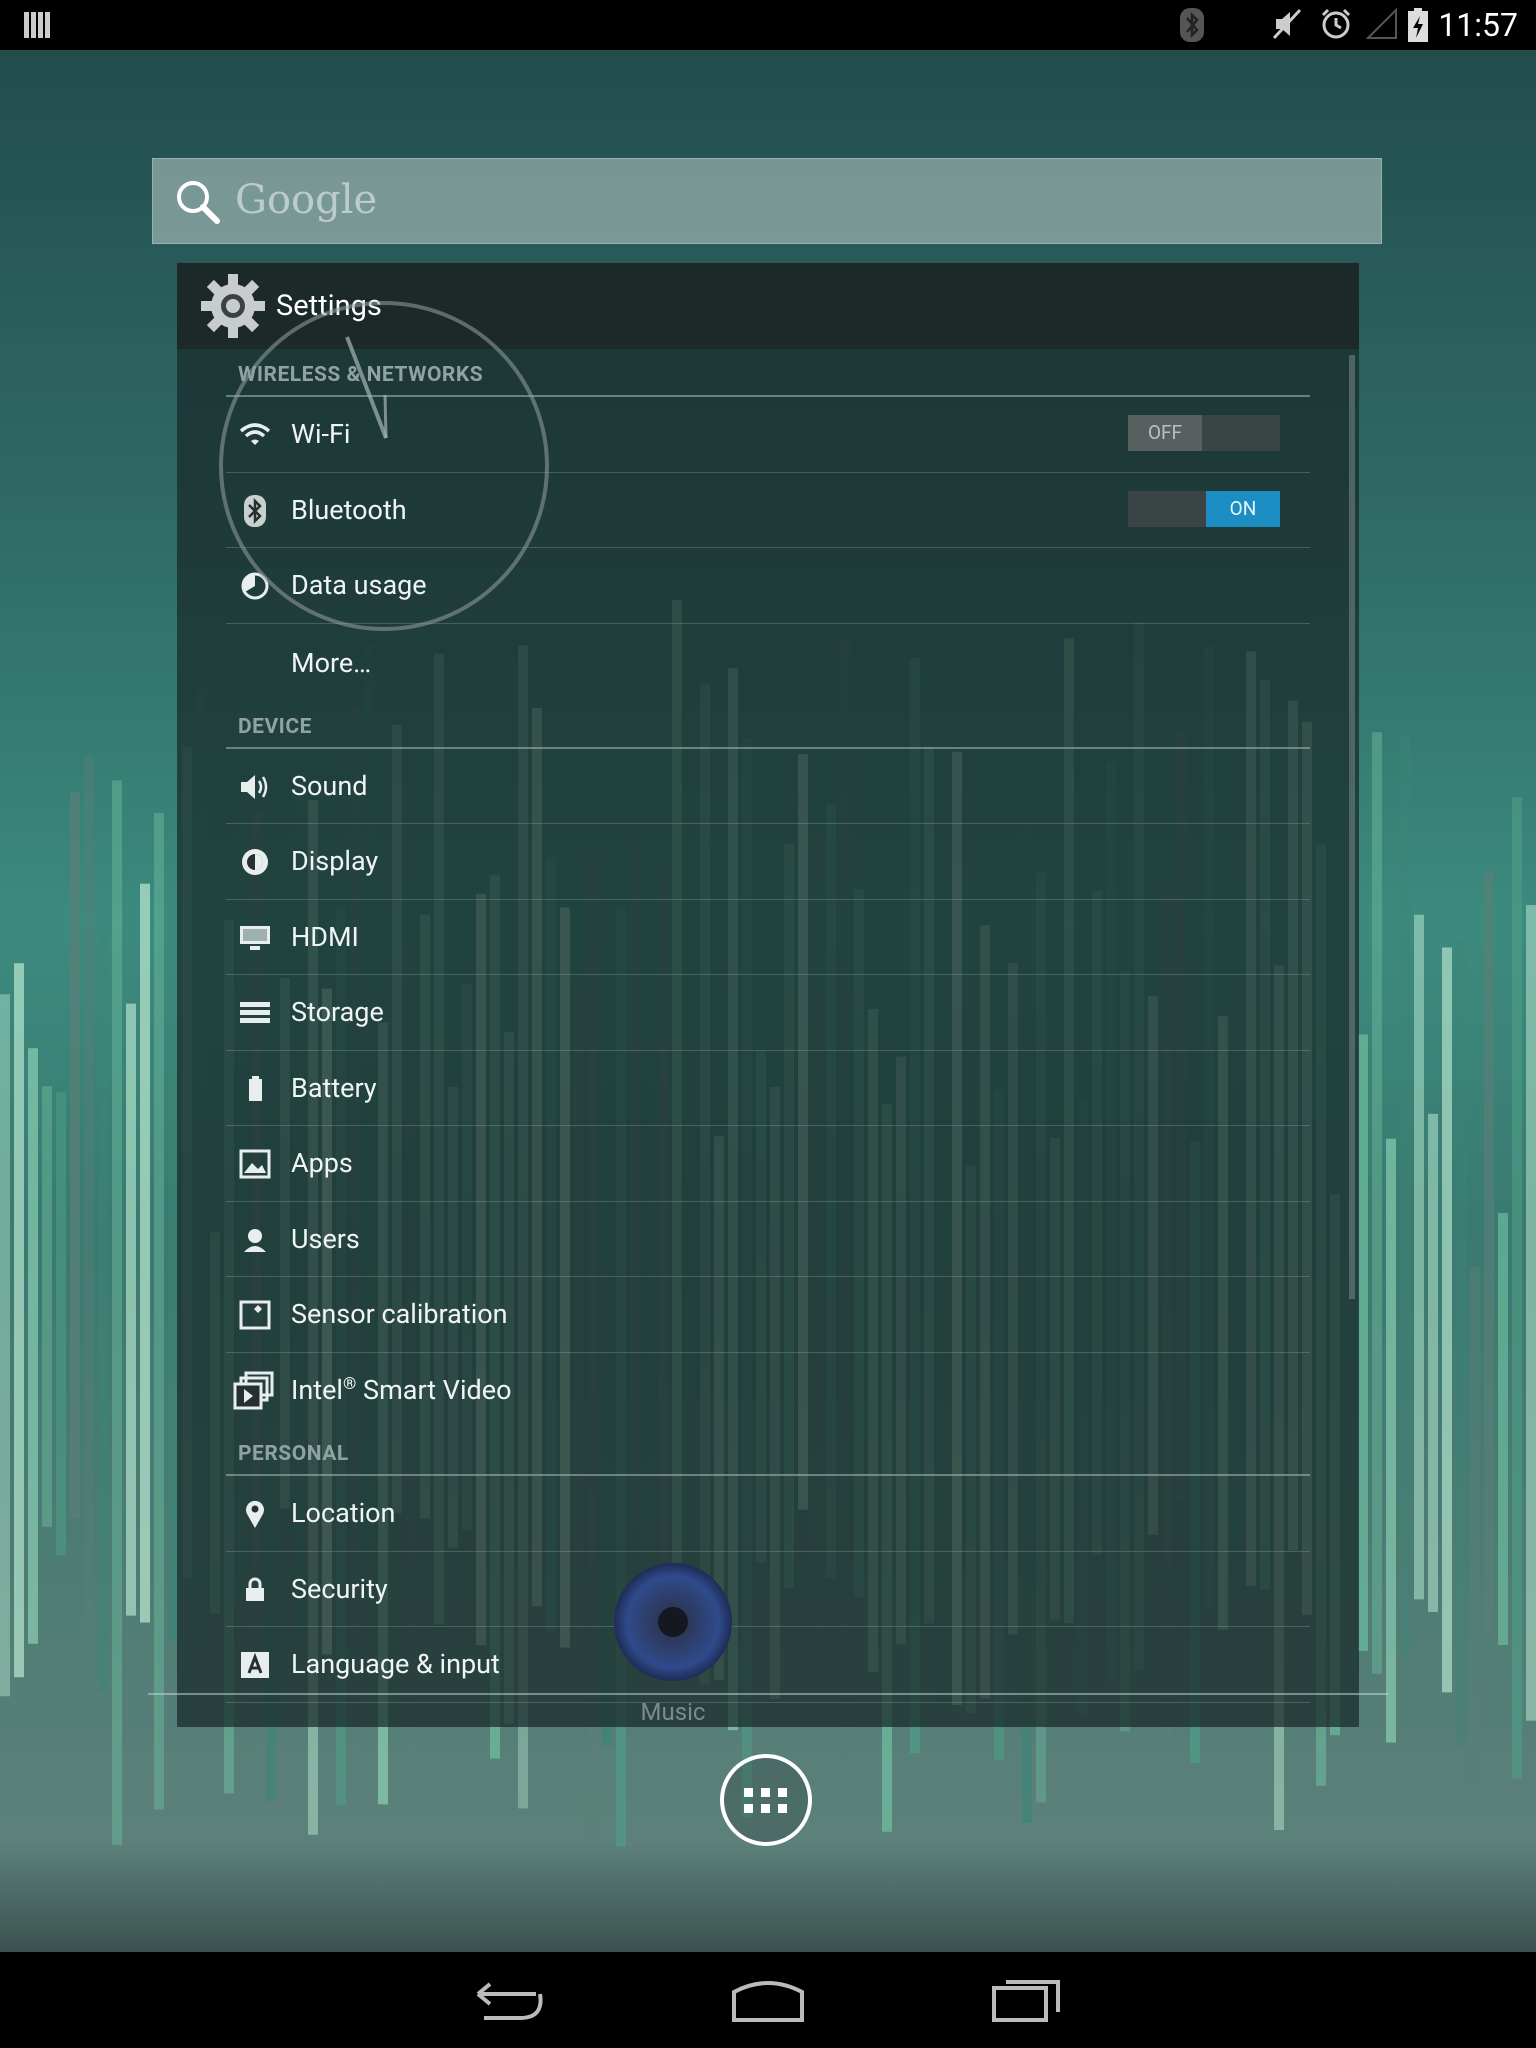 Image resolution: width=1536 pixels, height=2048 pixels. I want to click on wifi-toggle: OFF, so click(1204, 433).